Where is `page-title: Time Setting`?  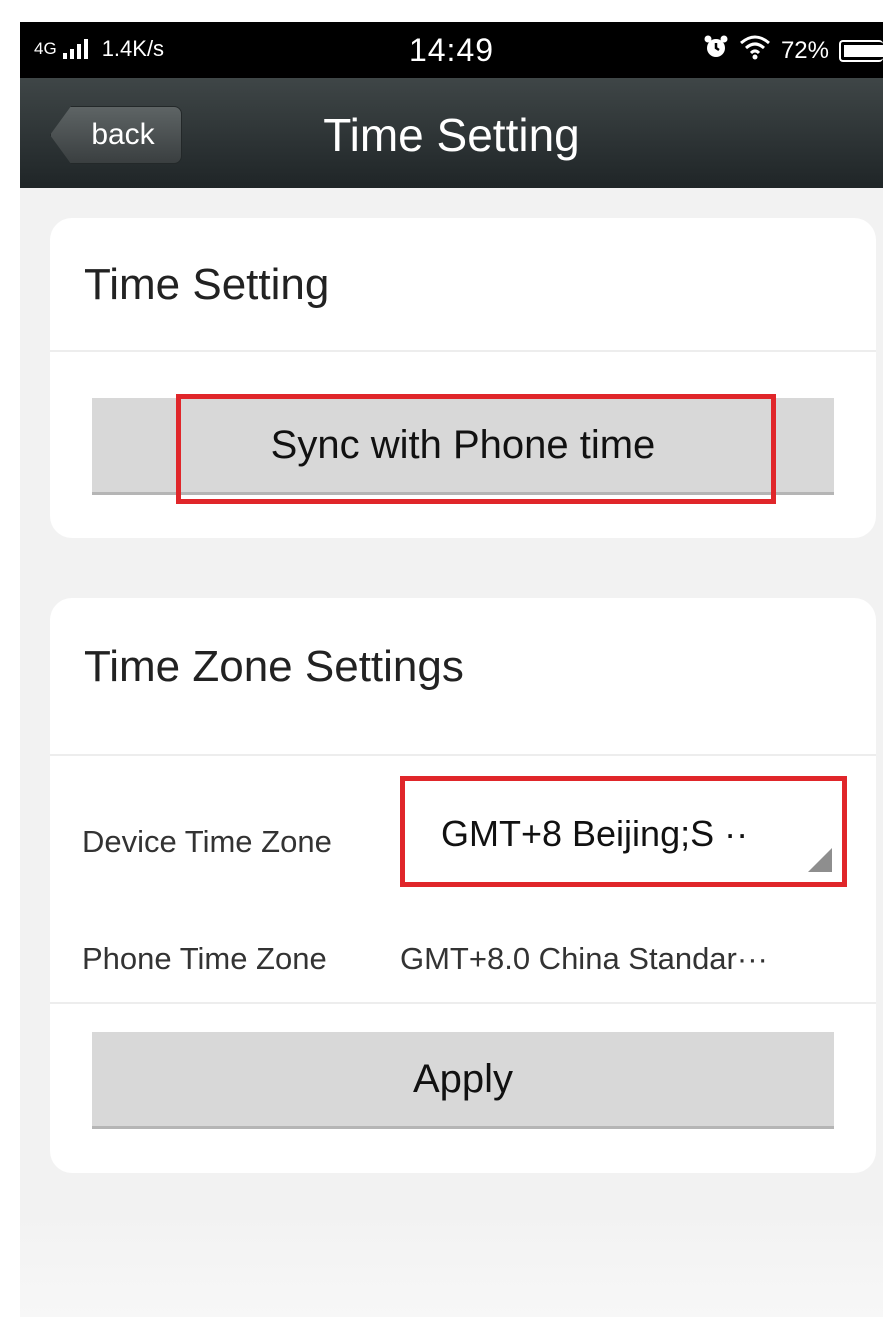
page-title: Time Setting is located at coordinates (451, 135).